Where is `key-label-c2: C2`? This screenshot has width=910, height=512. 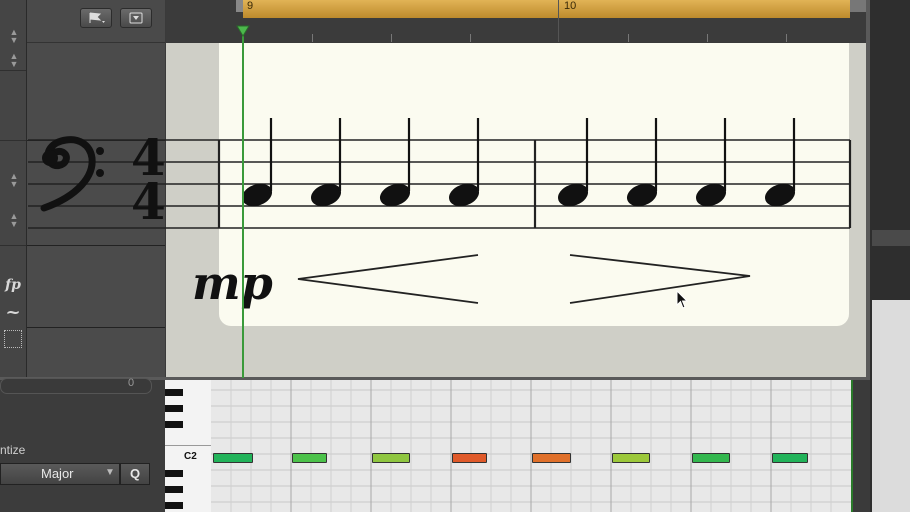
key-label-c2: C2 is located at coordinates (190, 456).